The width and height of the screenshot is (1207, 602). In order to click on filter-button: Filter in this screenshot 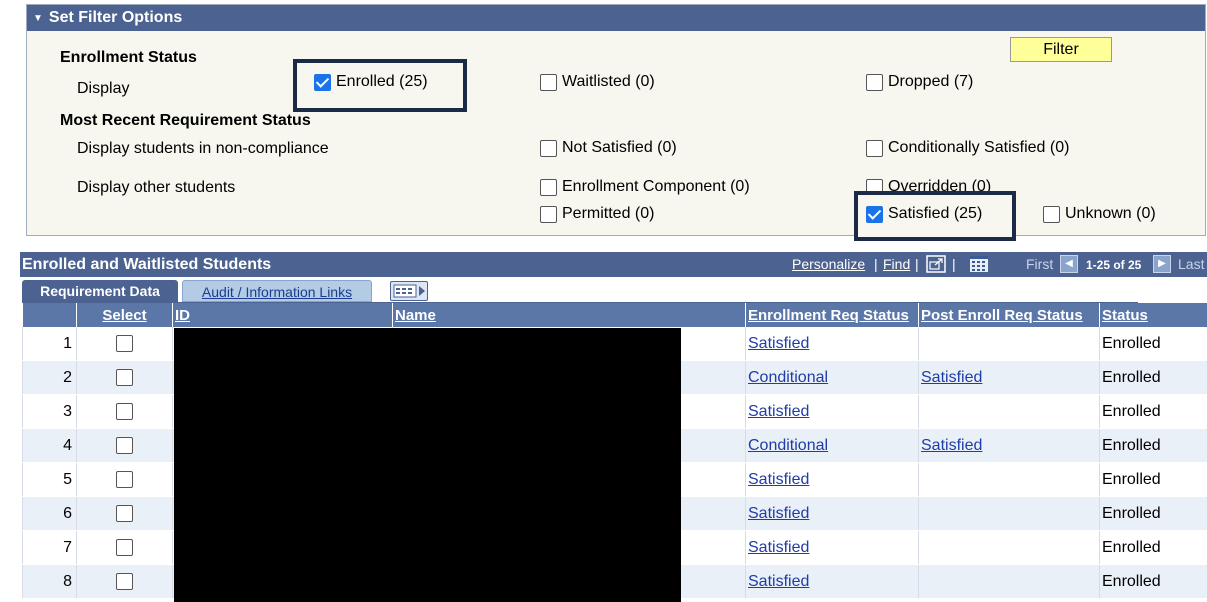, I will do `click(1061, 49)`.